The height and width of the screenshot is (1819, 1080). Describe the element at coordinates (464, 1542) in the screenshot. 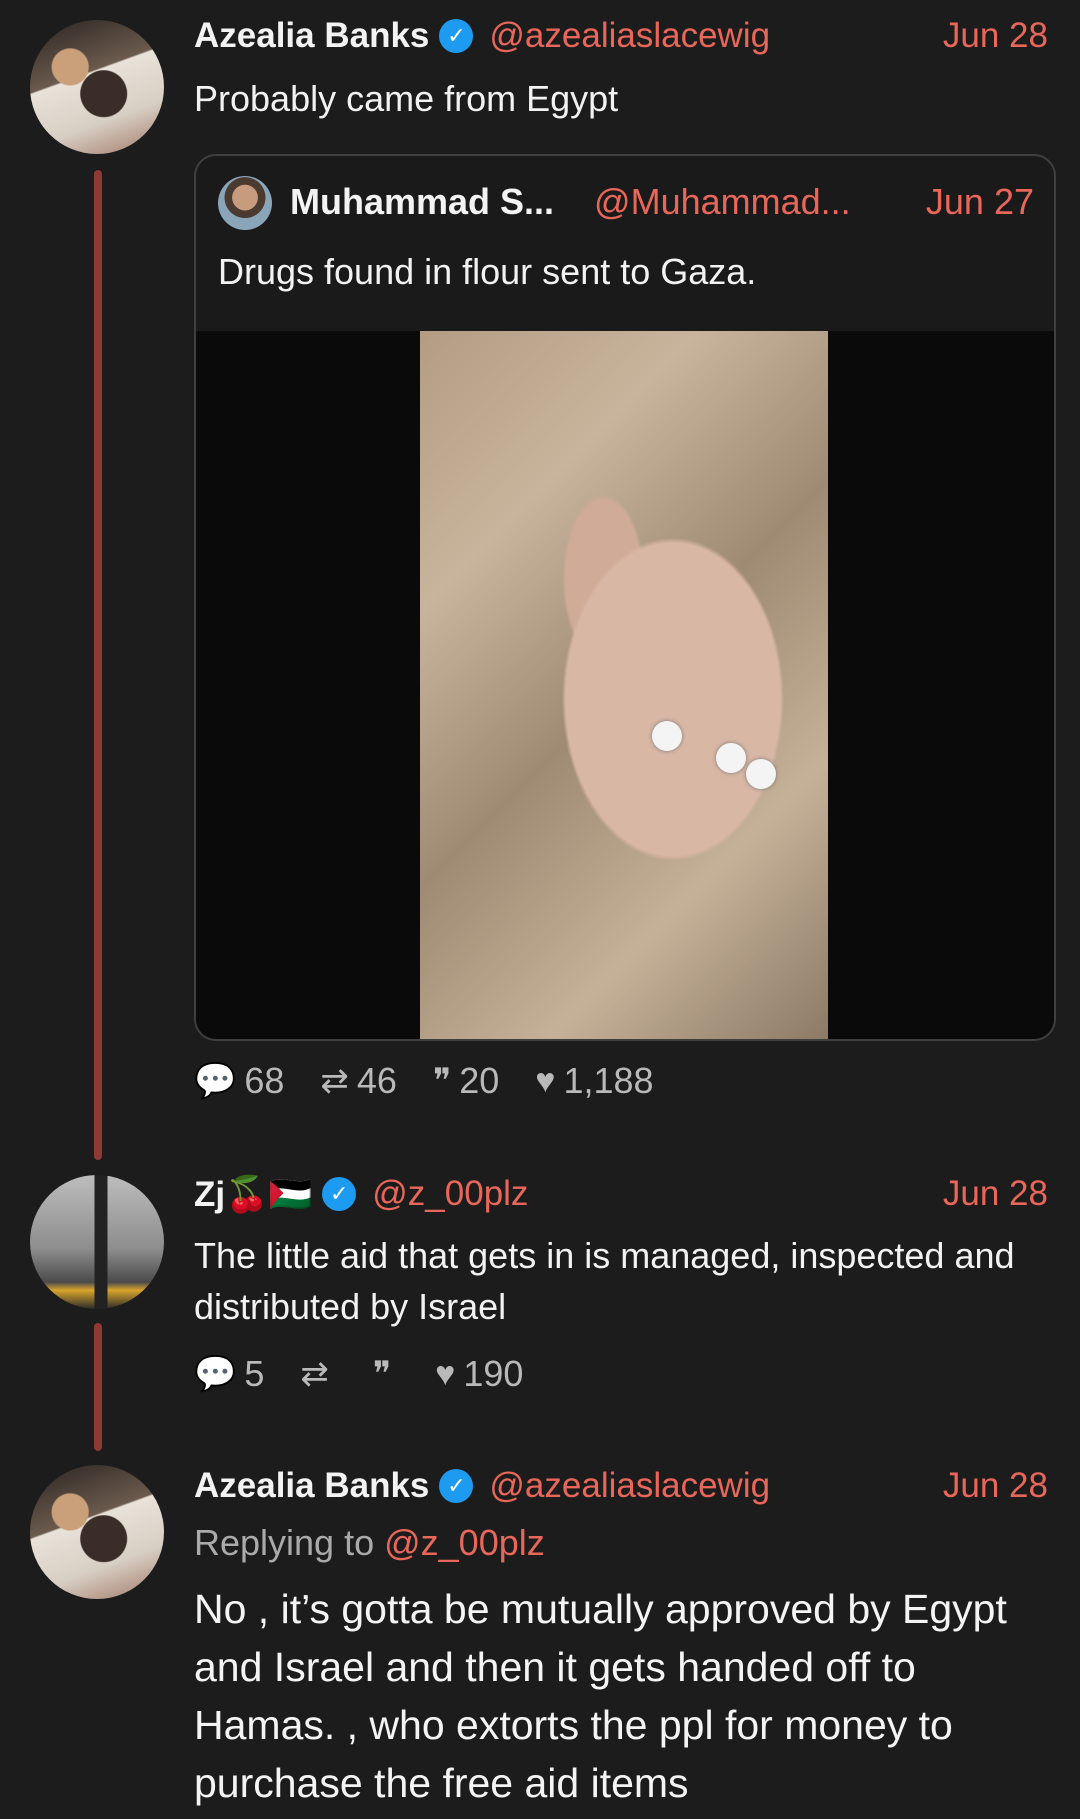

I see `replying-to-handle: @z_00plz` at that location.